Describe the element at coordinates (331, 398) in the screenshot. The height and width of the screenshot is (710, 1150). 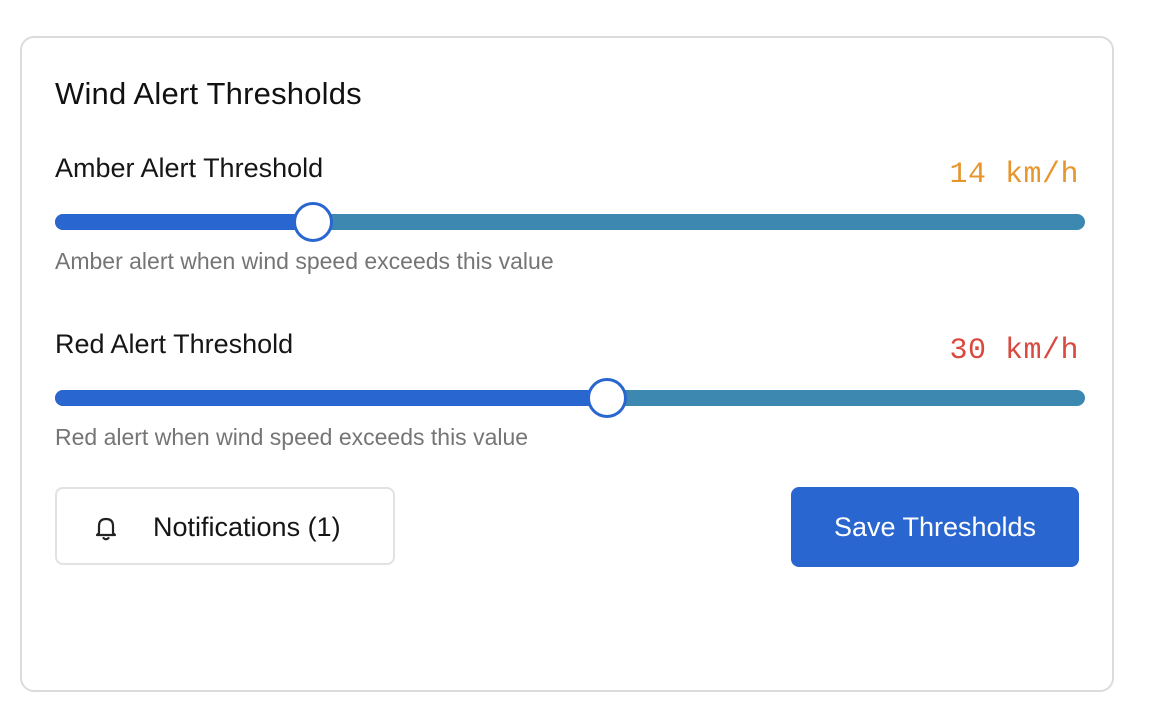
I see `red-slider-fill` at that location.